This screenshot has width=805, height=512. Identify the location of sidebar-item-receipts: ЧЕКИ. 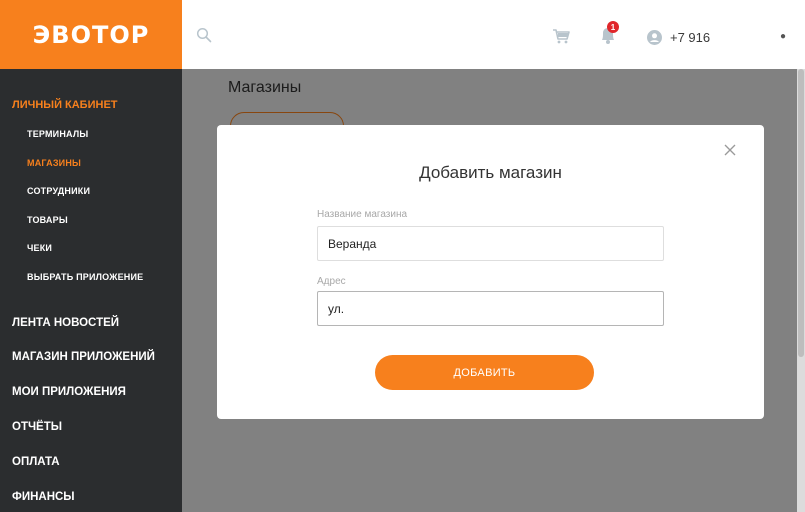
(39, 248).